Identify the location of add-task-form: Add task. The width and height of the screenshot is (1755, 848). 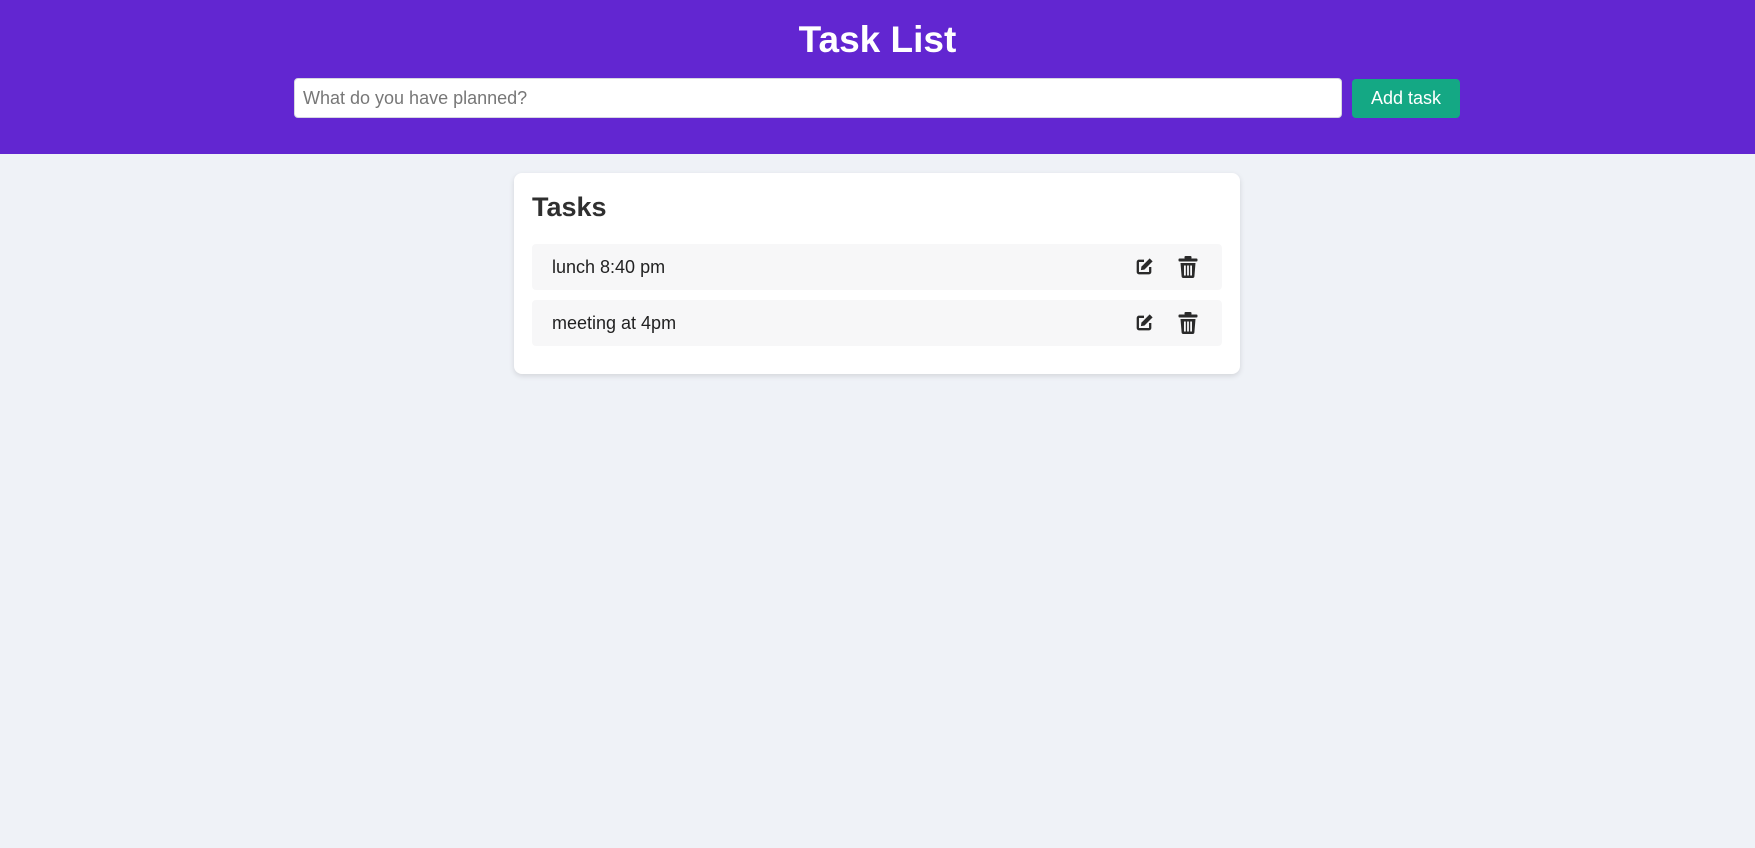
(877, 98).